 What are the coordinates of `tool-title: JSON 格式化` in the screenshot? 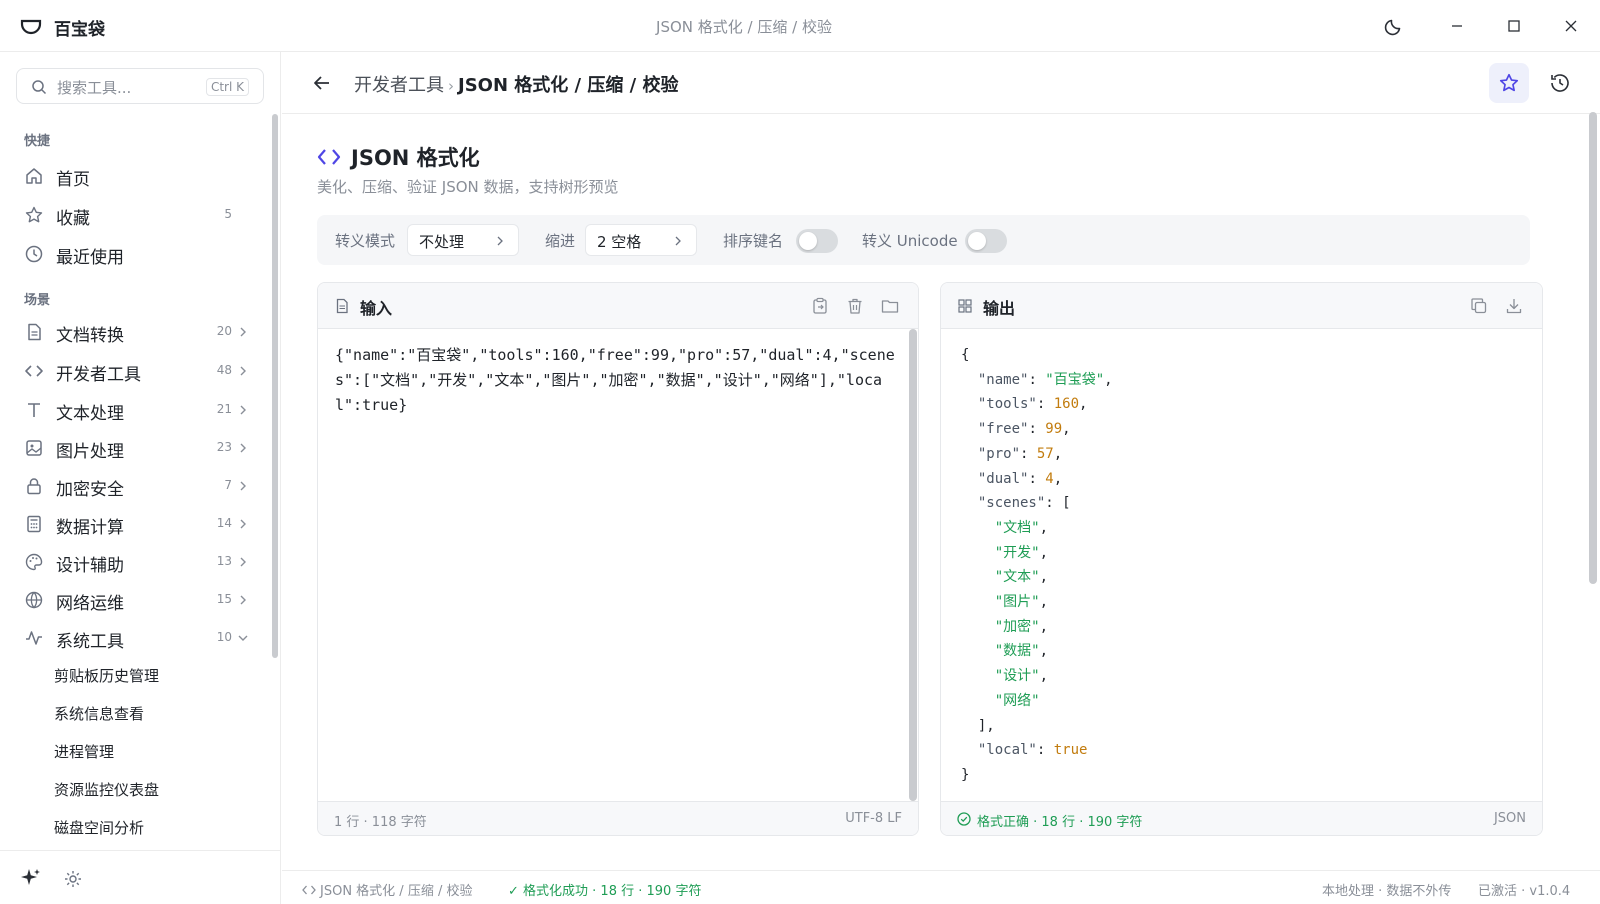 It's located at (415, 158).